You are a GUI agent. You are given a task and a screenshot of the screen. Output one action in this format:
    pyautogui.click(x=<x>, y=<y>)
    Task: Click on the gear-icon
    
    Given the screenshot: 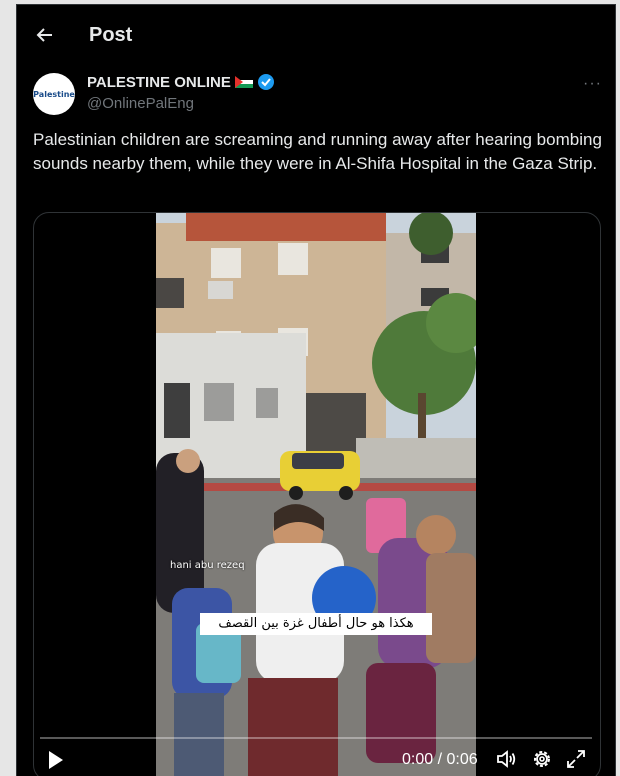 What is the action you would take?
    pyautogui.click(x=542, y=759)
    